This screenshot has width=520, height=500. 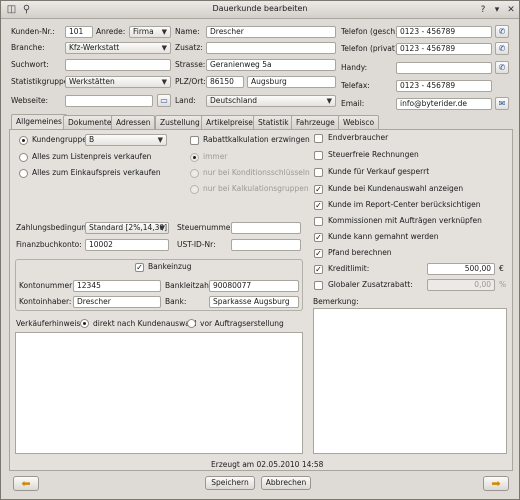 I want to click on email-field: info@byterider.de, so click(x=444, y=104).